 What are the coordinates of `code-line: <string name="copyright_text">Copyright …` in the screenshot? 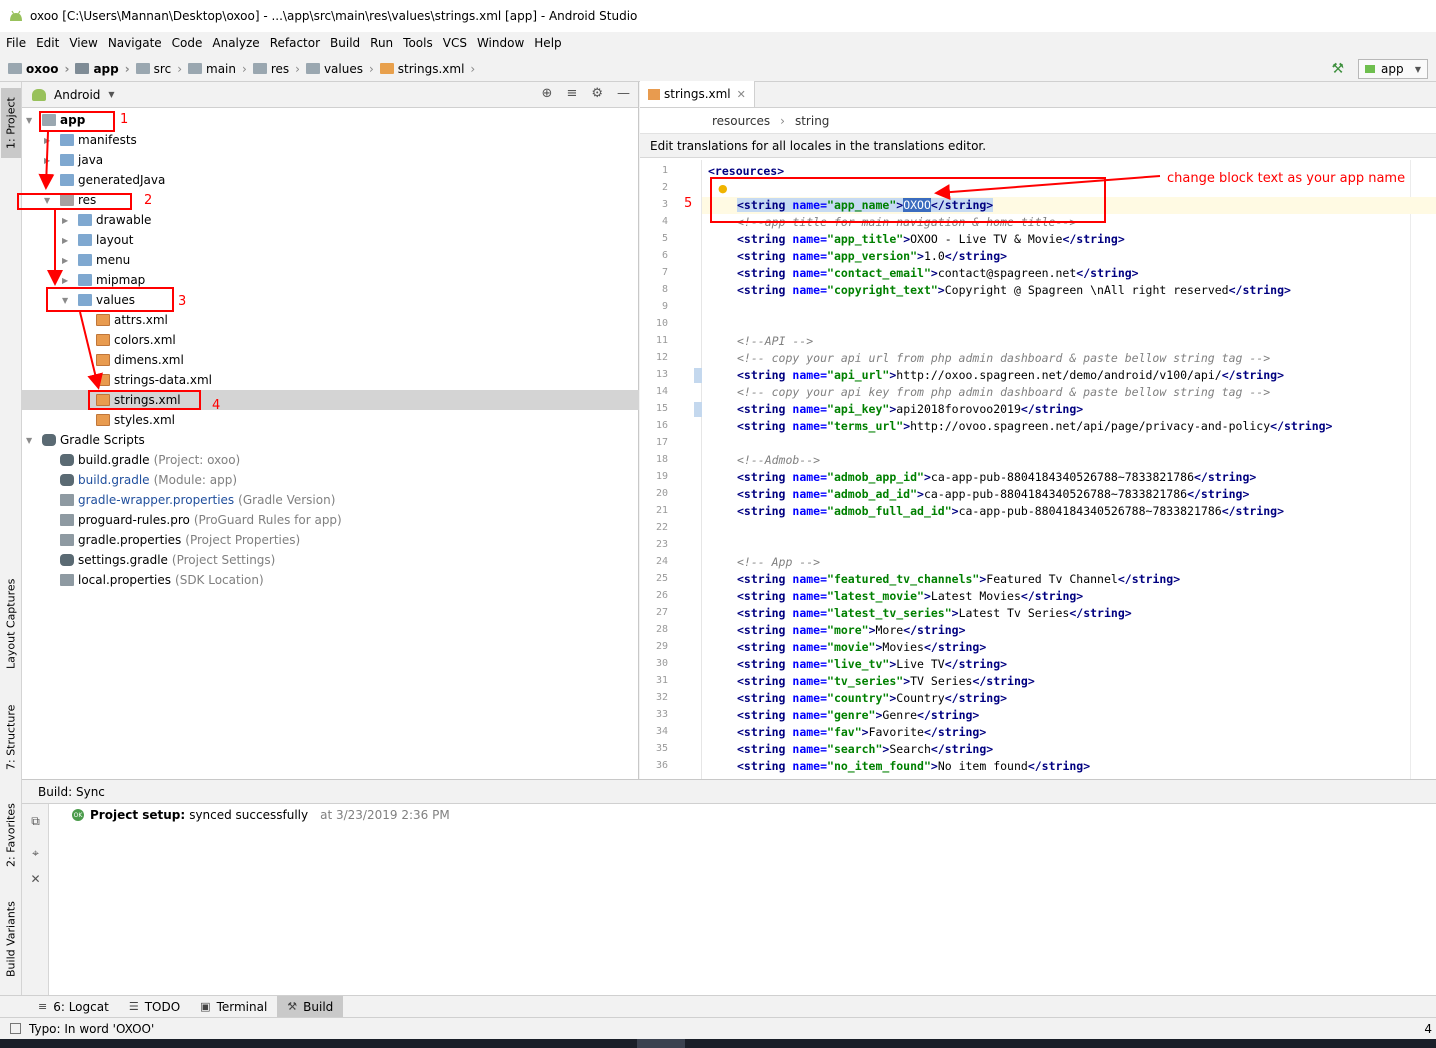 It's located at (1014, 290).